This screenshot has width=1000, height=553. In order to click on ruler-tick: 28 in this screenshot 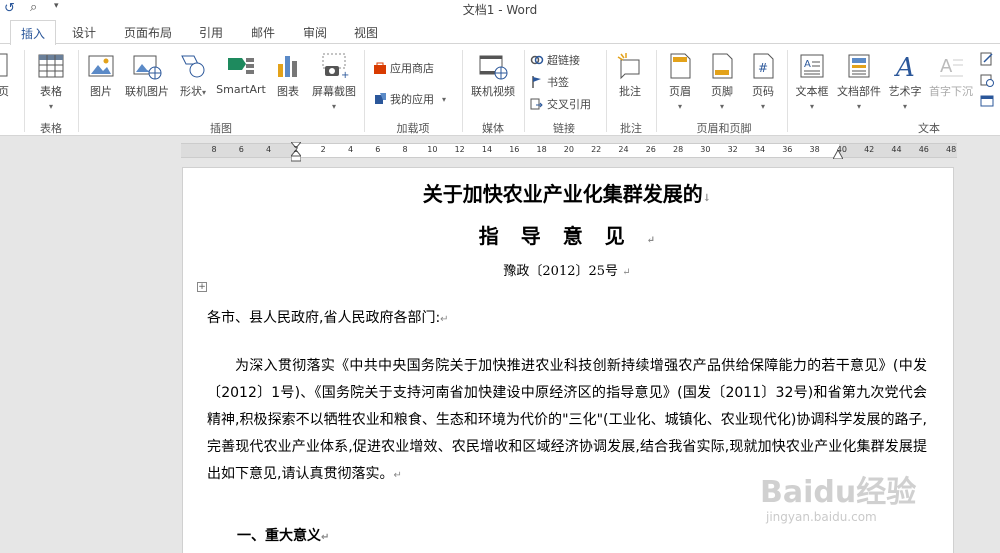, I will do `click(678, 149)`.